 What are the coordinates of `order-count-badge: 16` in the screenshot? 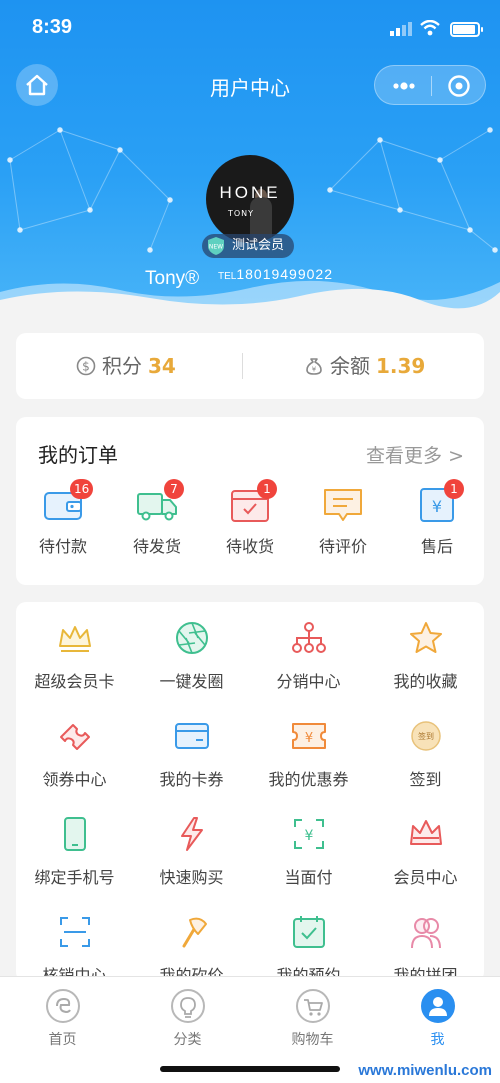 It's located at (82, 489).